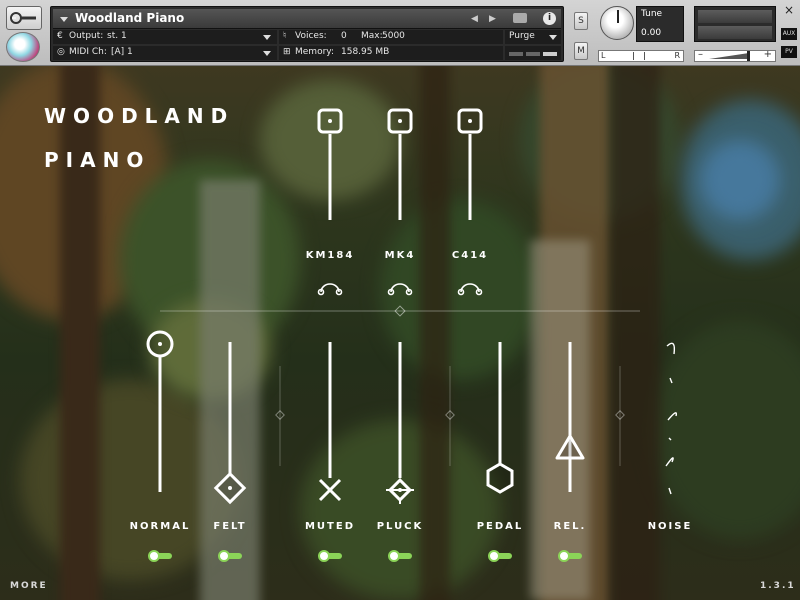 The width and height of the screenshot is (800, 600). I want to click on section-divider, so click(400, 311).